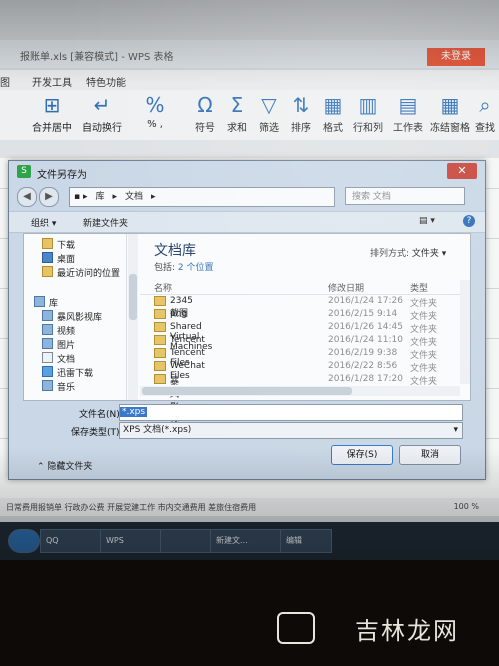 This screenshot has width=499, height=666. I want to click on library-title: 文档库, so click(175, 251).